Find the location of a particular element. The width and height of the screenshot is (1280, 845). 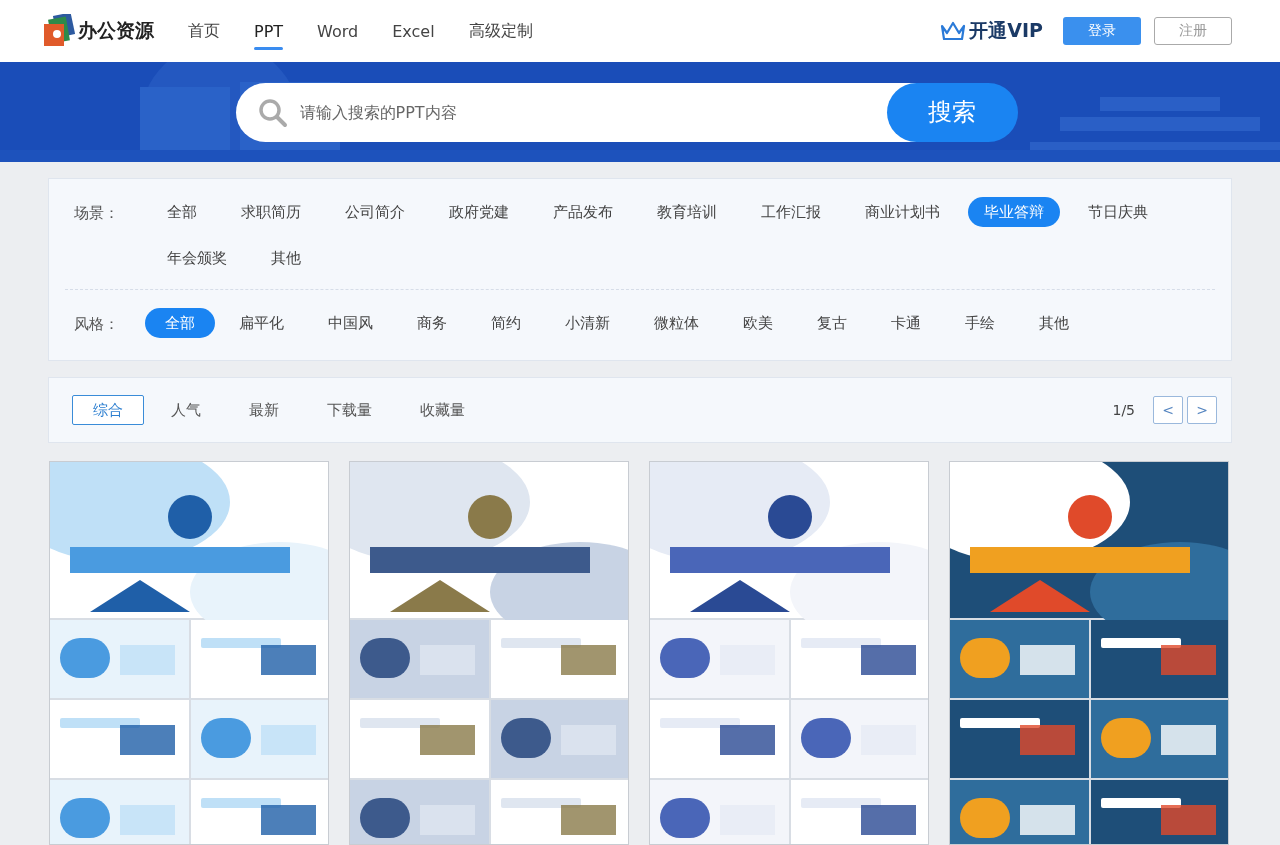

sort-tab: 人气 is located at coordinates (186, 410).